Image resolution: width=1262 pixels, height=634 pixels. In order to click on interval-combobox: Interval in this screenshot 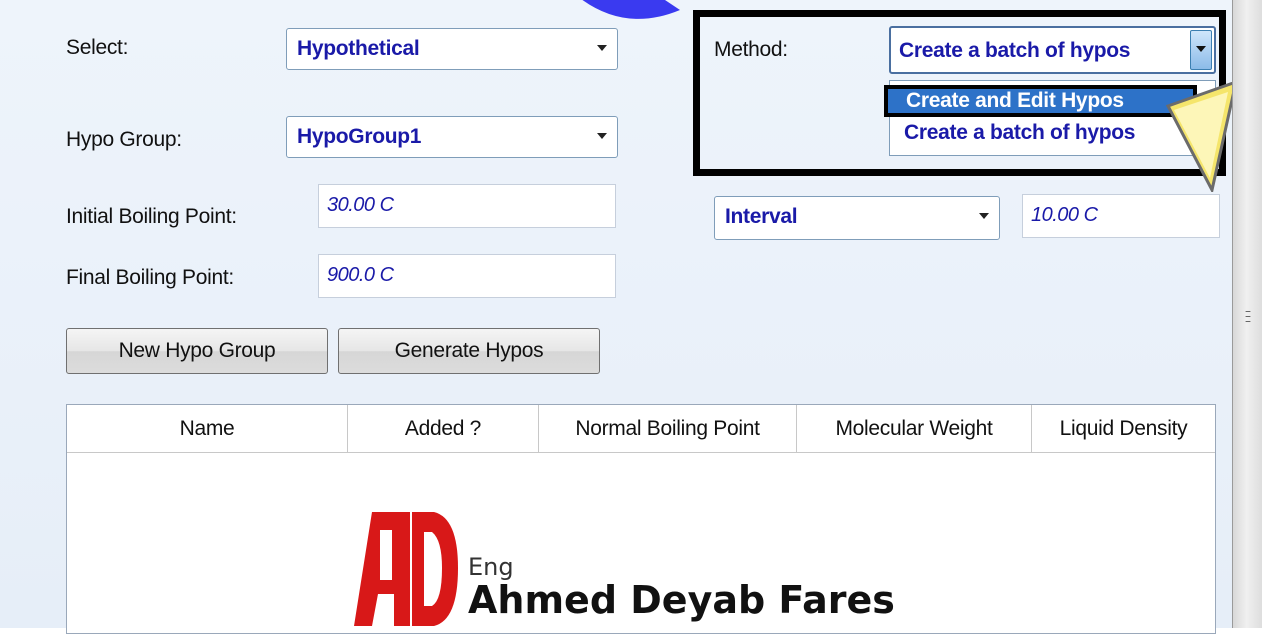, I will do `click(857, 218)`.